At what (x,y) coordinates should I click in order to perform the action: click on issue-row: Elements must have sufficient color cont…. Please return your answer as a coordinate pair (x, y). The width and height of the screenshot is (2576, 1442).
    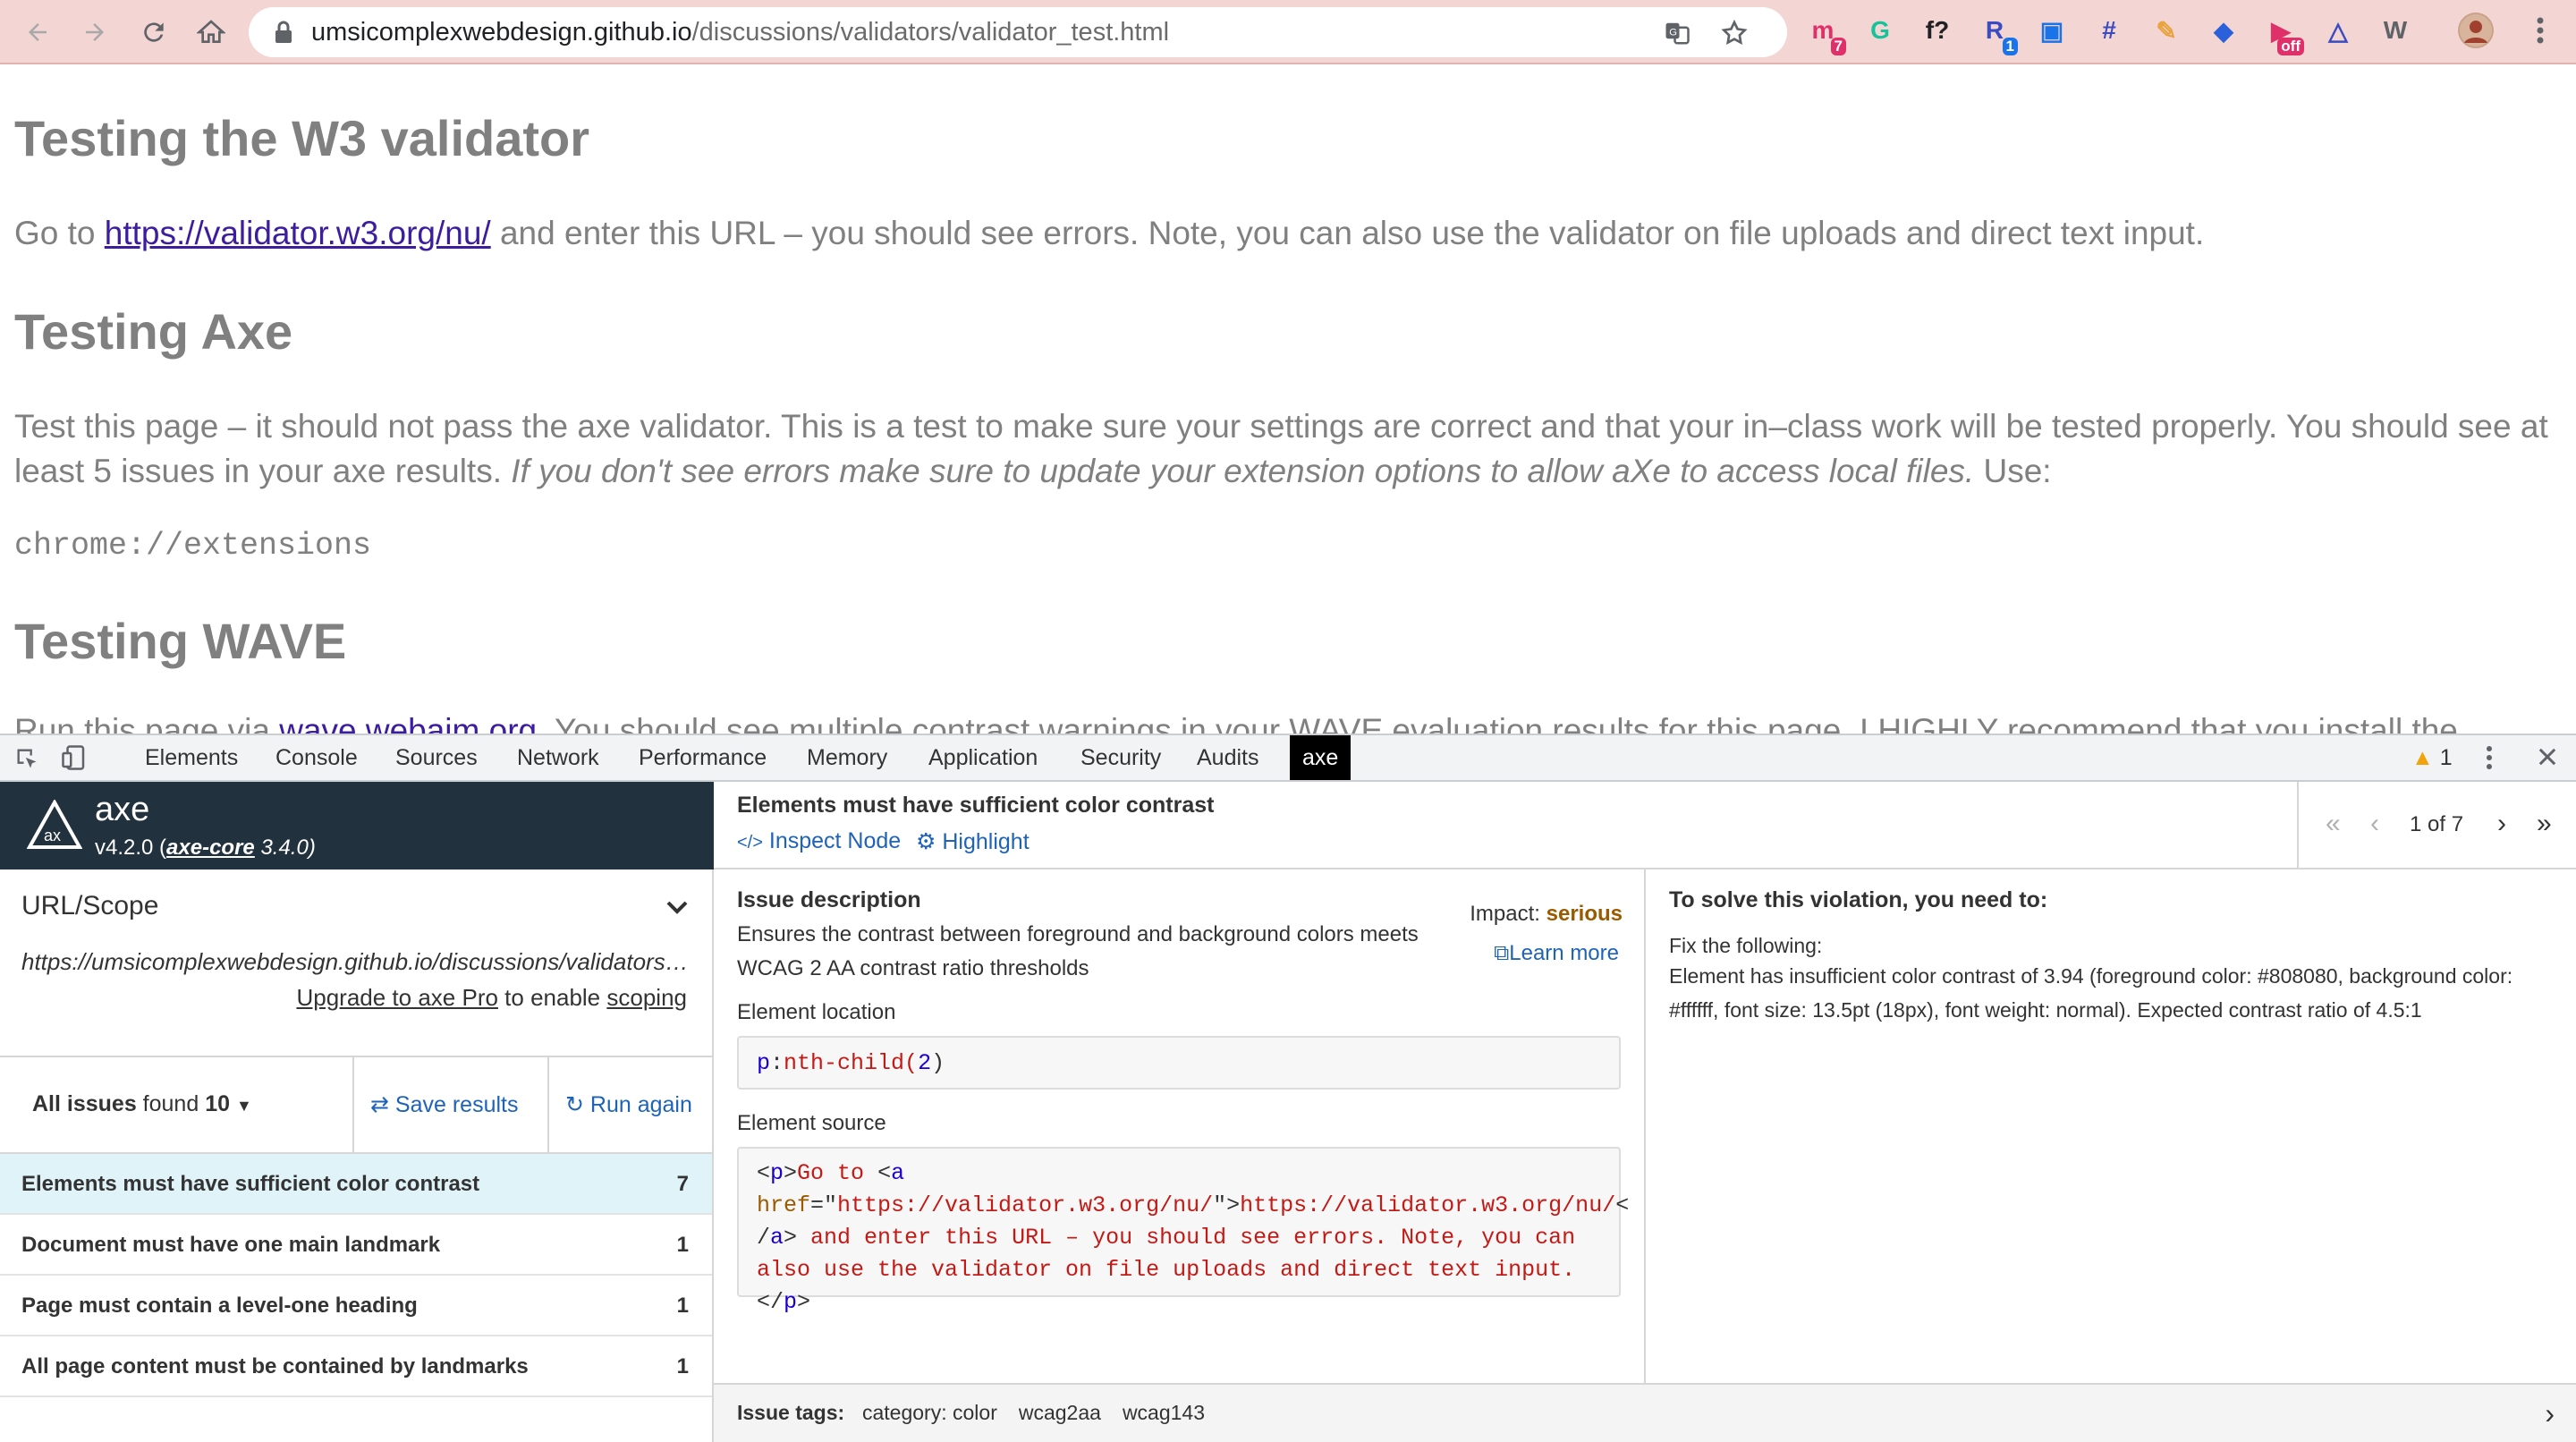
    Looking at the image, I should click on (356, 1184).